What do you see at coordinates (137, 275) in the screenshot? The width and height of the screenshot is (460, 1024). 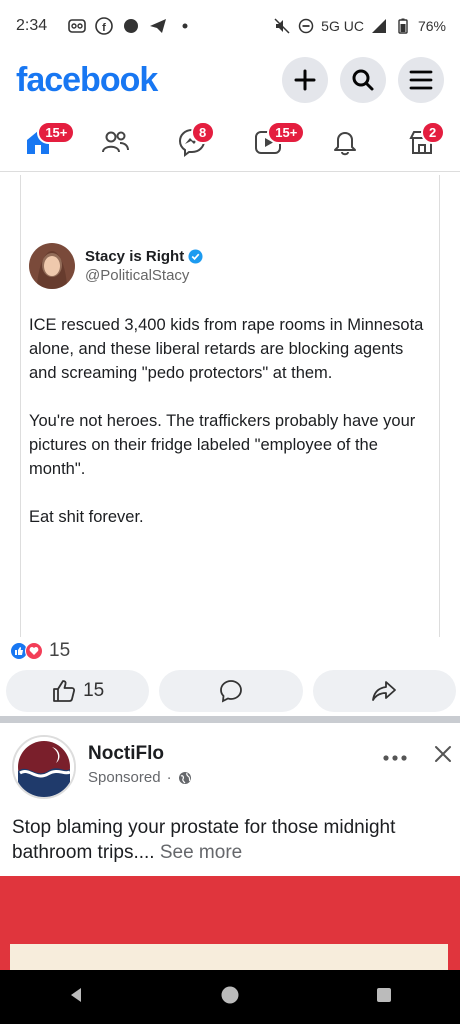 I see `author-handle: @PoliticalStacy` at bounding box center [137, 275].